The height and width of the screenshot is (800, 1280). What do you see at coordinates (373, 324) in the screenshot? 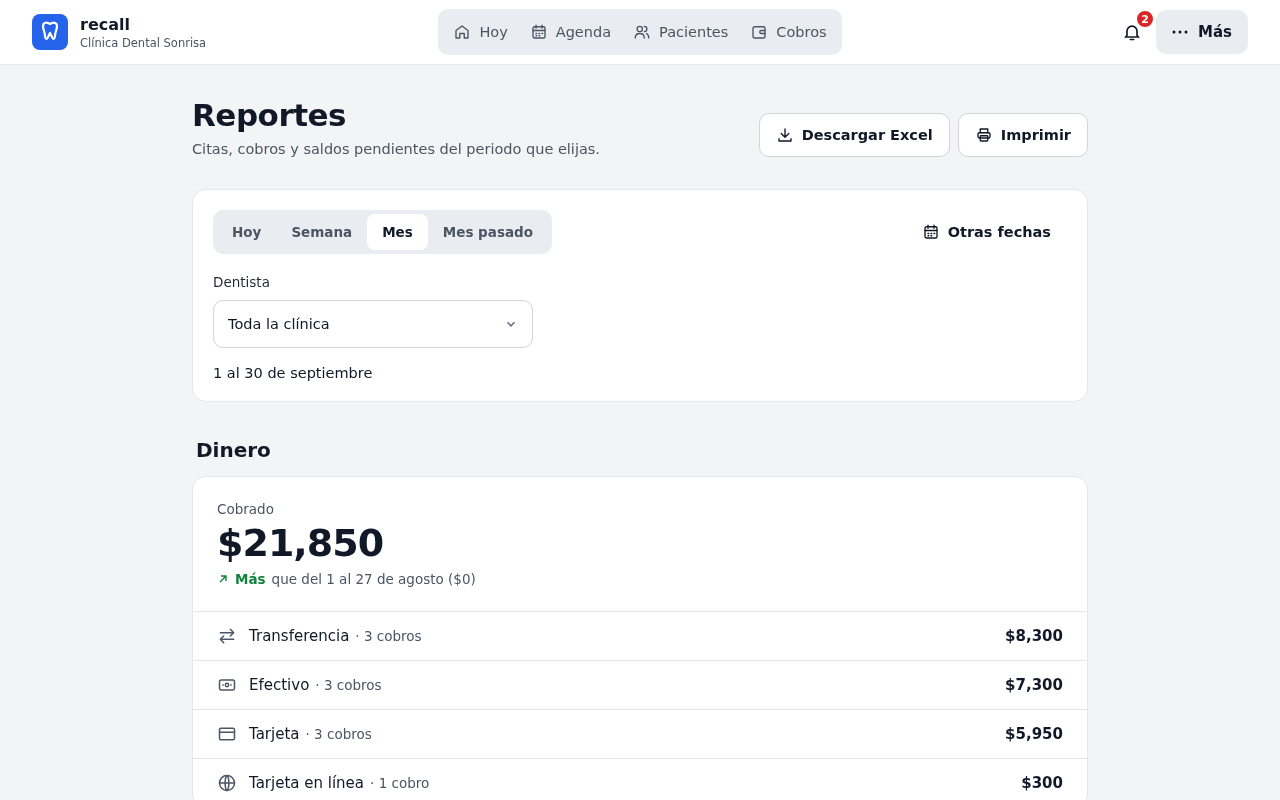
I see `dentist-select: Toda la clínica` at bounding box center [373, 324].